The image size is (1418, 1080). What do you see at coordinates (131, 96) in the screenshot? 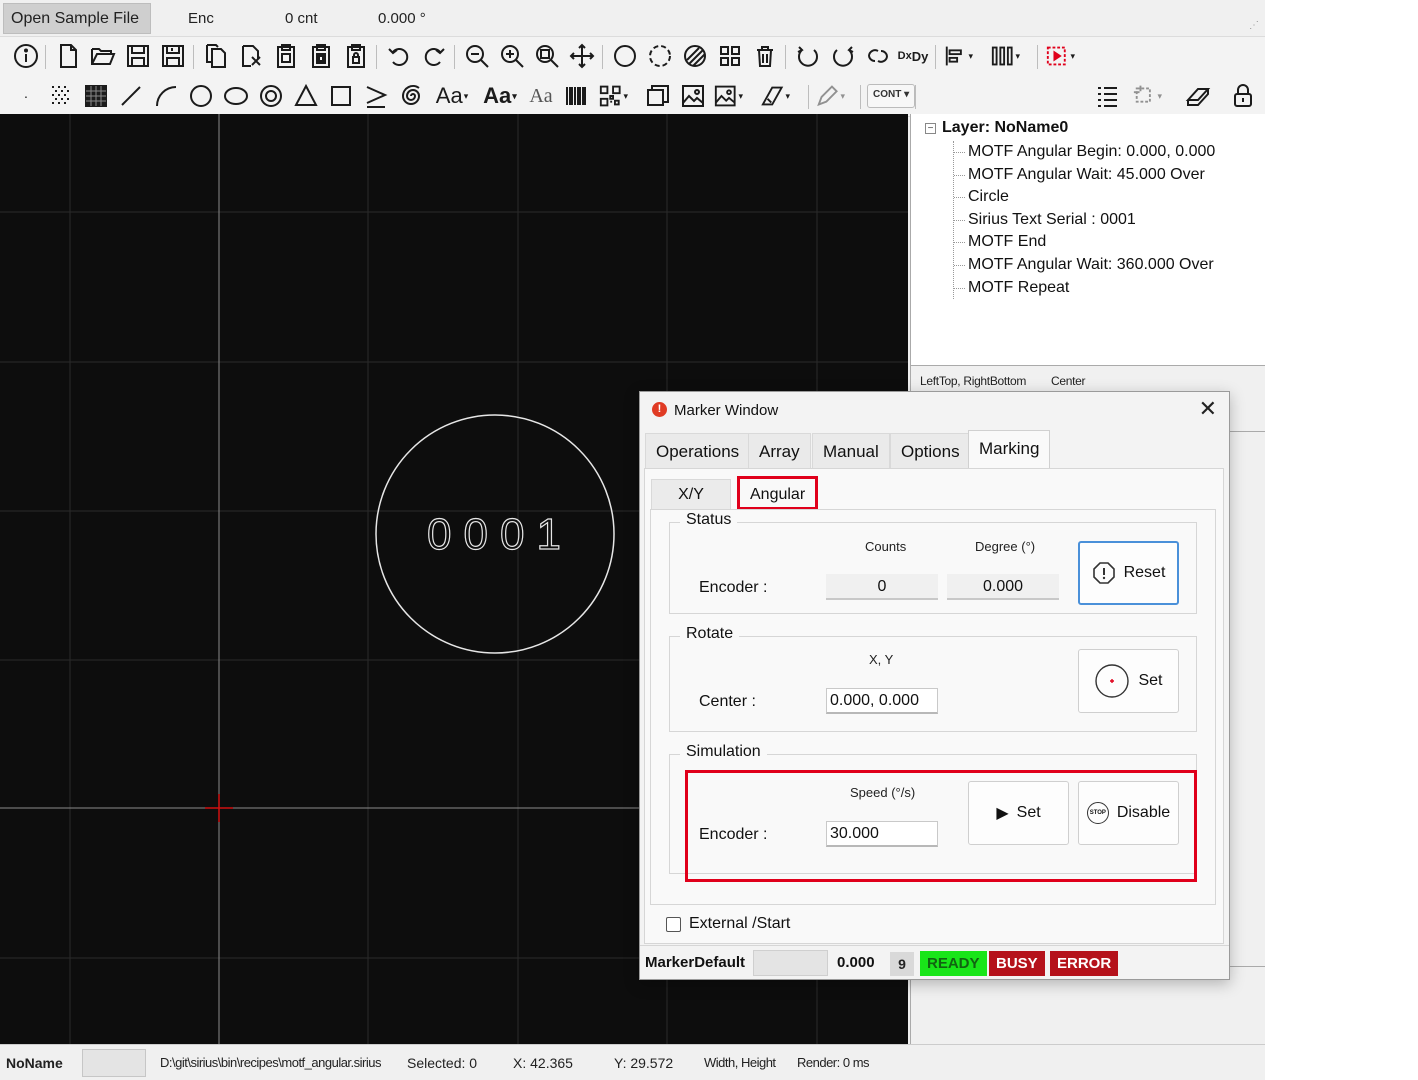
I see `line-icon` at bounding box center [131, 96].